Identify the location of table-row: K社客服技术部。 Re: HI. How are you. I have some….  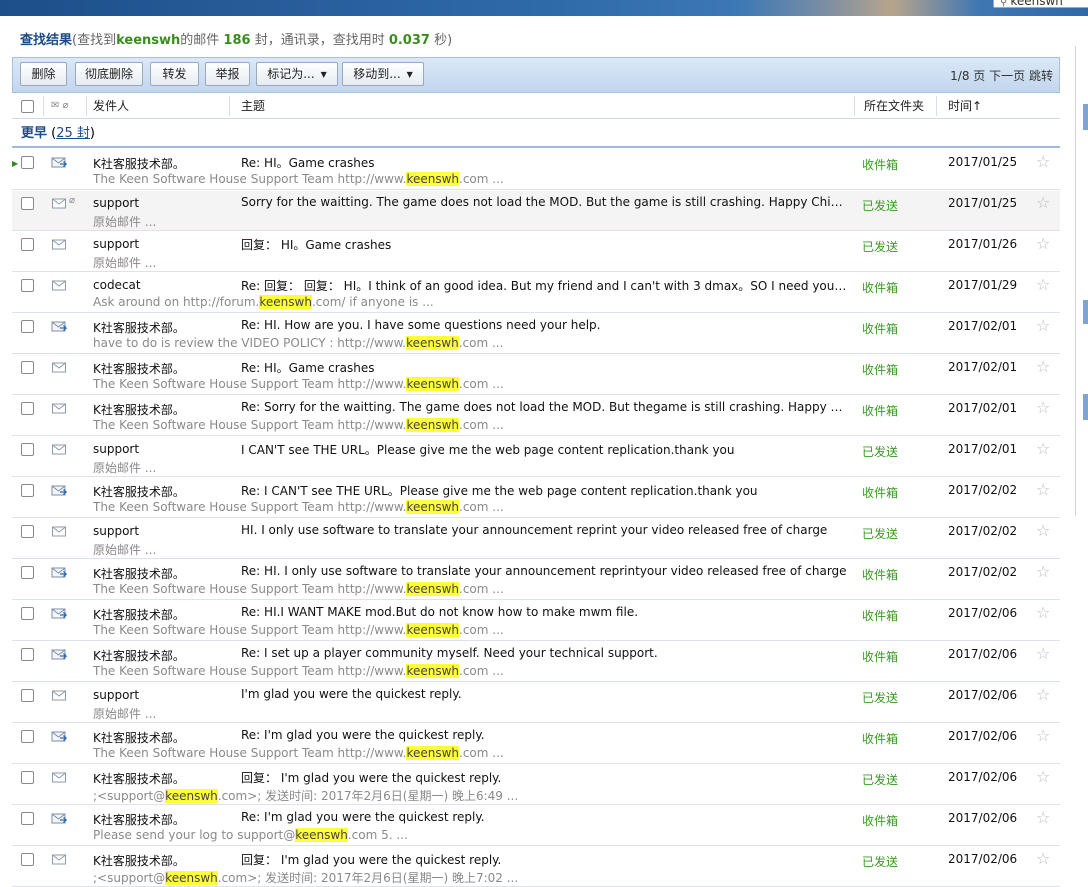
(536, 334).